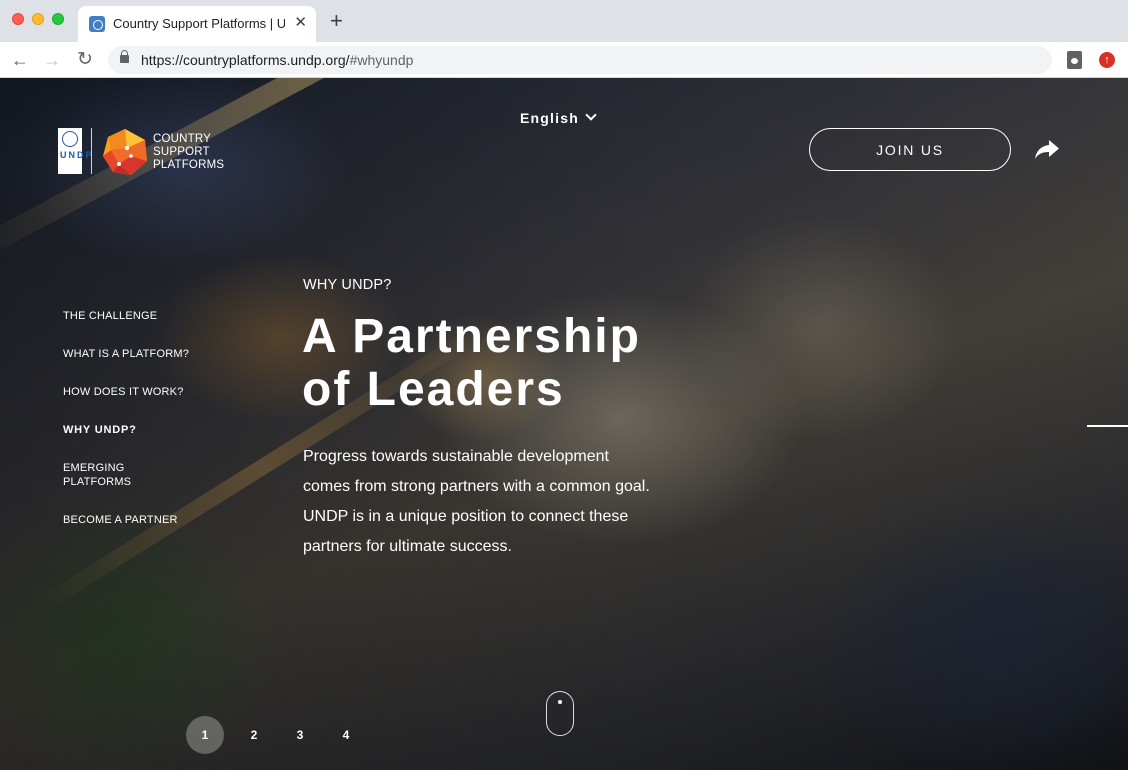 This screenshot has height=770, width=1128. What do you see at coordinates (97, 24) in the screenshot?
I see `un-favicon-icon` at bounding box center [97, 24].